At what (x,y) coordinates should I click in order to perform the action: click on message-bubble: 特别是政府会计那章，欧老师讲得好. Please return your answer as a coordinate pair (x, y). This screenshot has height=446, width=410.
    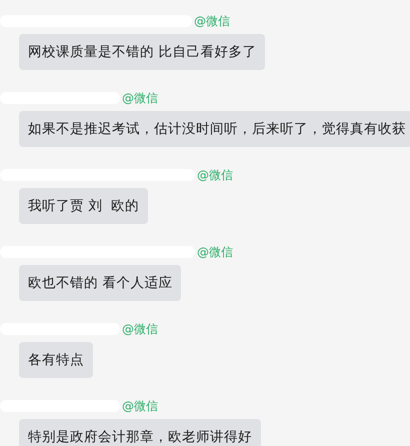
    Looking at the image, I should click on (140, 432).